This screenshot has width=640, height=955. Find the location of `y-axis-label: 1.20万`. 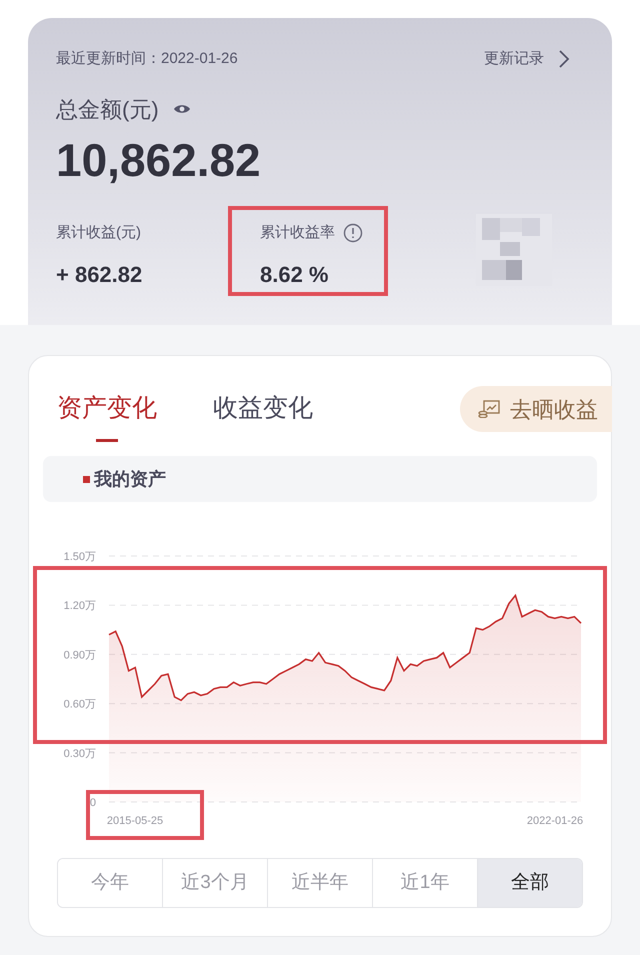

y-axis-label: 1.20万 is located at coordinates (80, 606).